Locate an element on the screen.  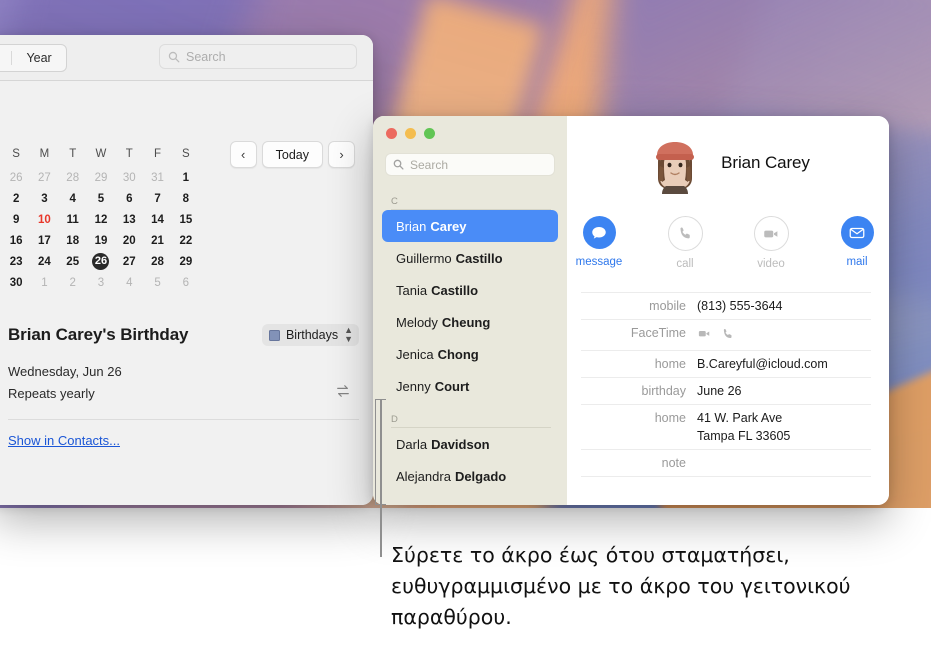
contact-list-item: Brian Carey is located at coordinates (470, 226).